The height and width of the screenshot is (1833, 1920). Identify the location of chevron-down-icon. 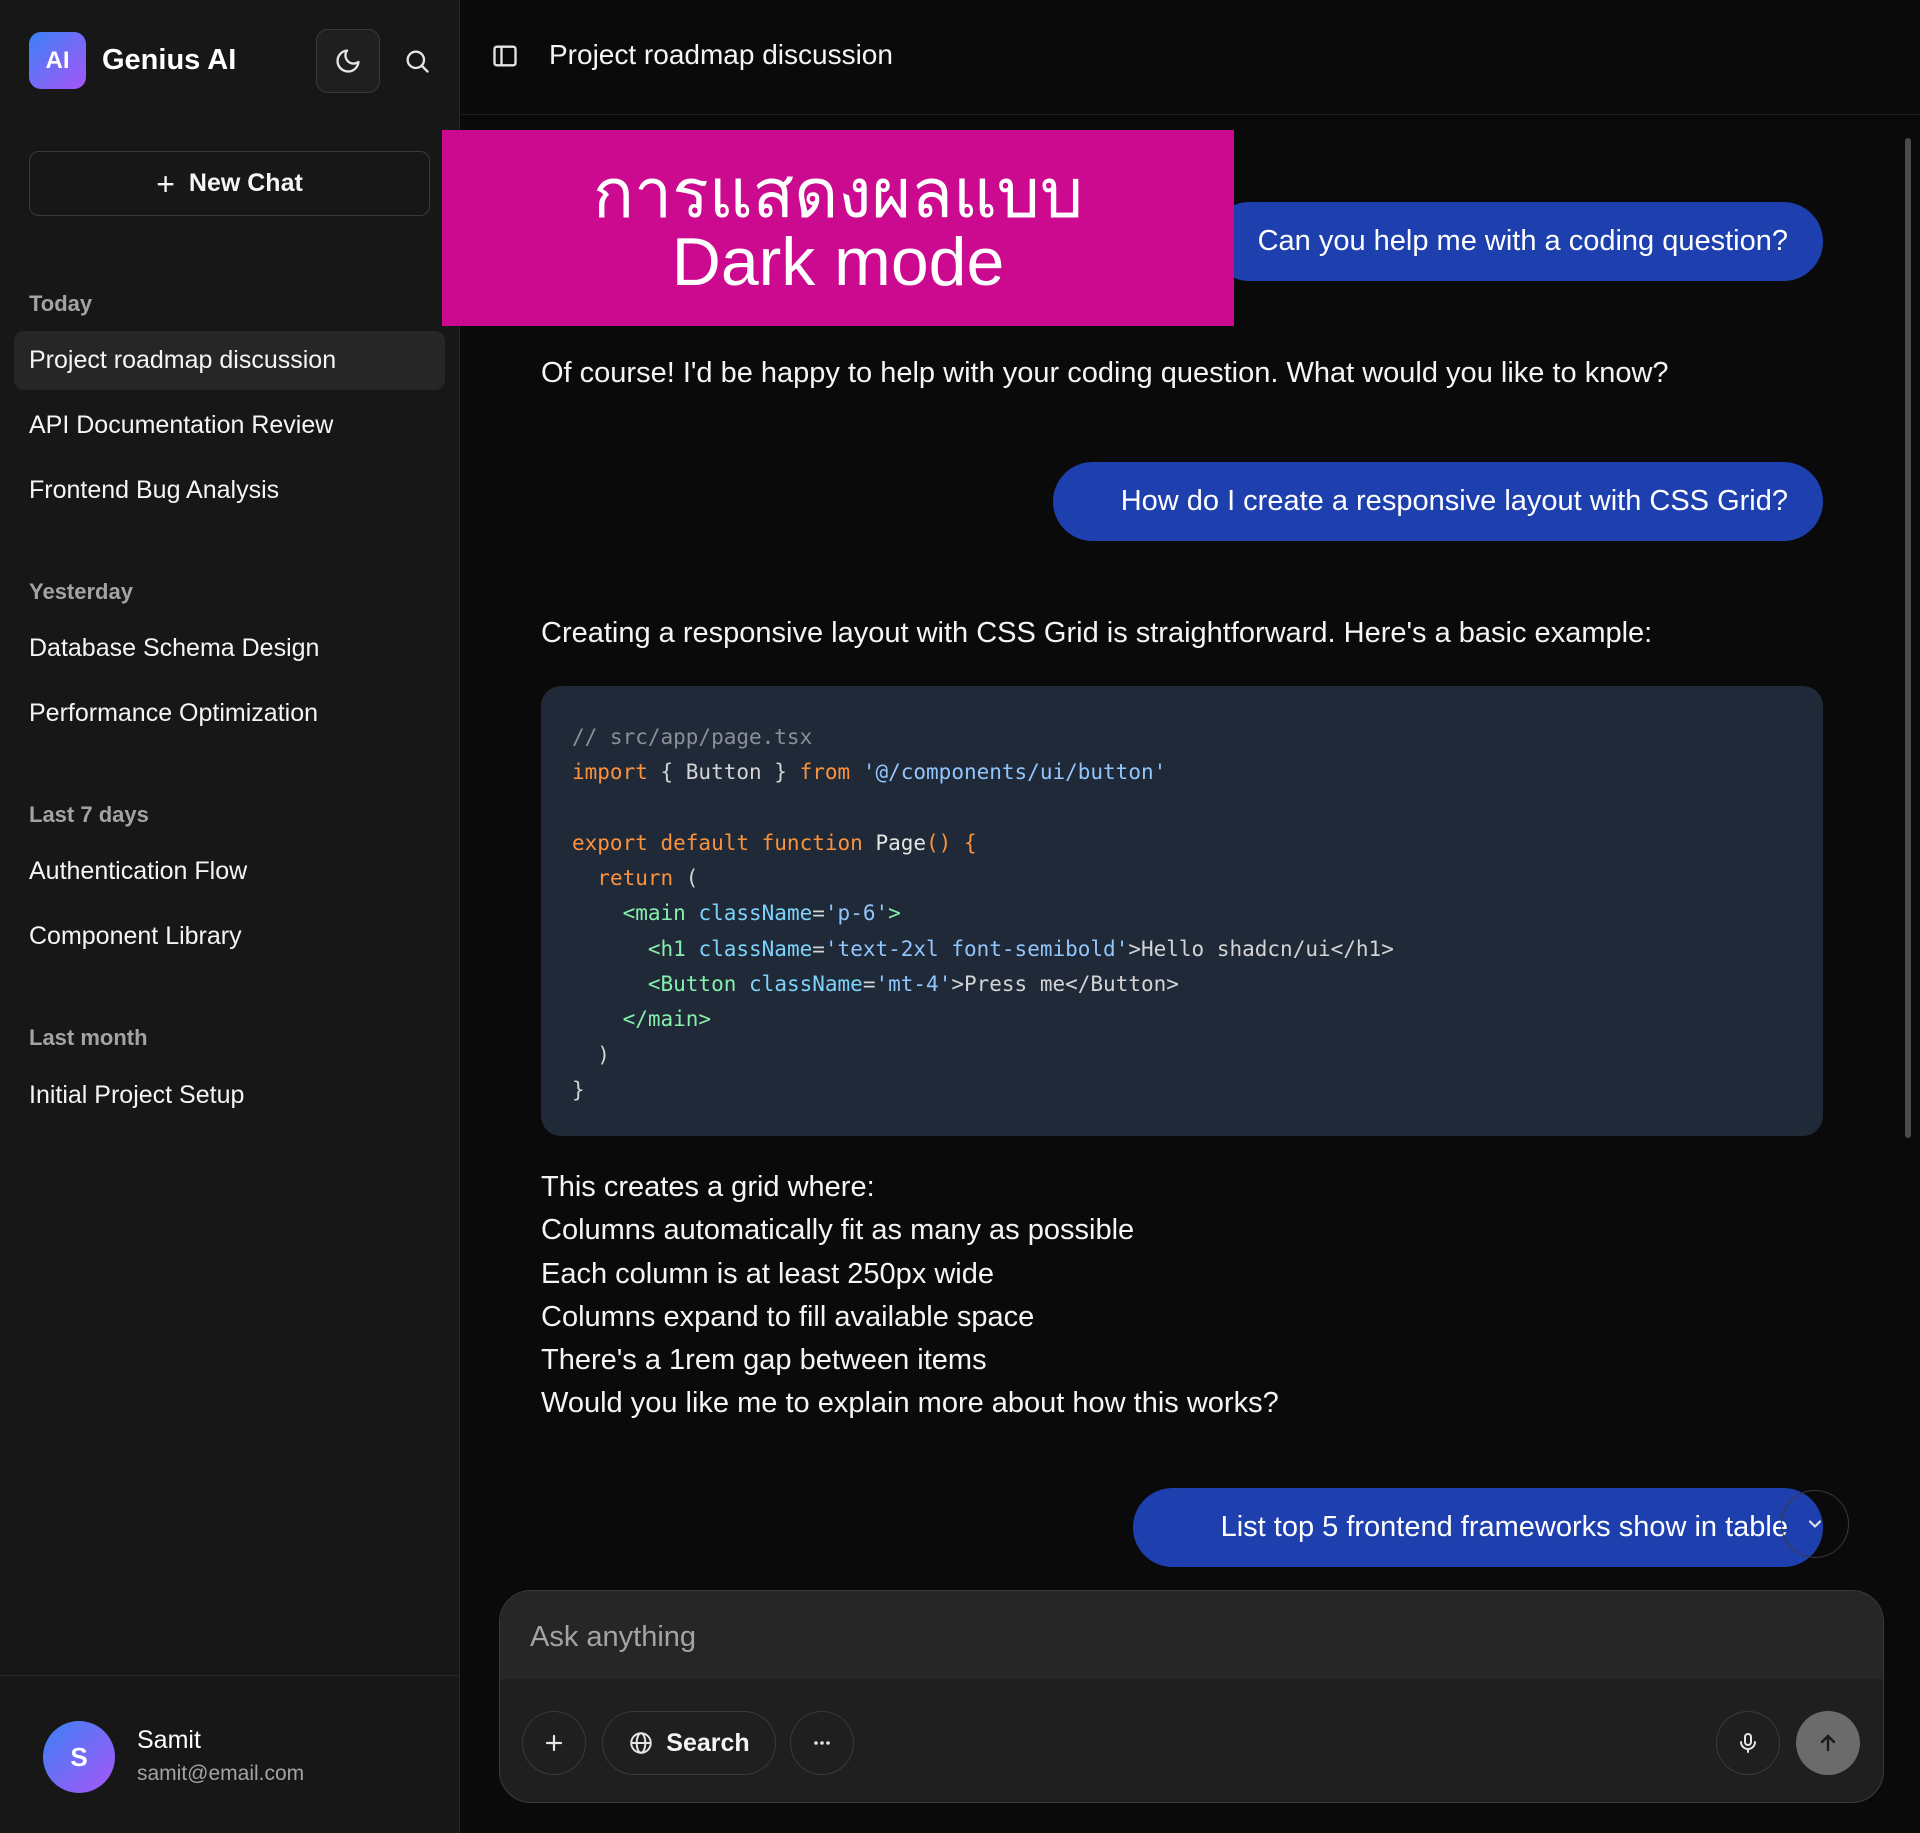
(1815, 1524).